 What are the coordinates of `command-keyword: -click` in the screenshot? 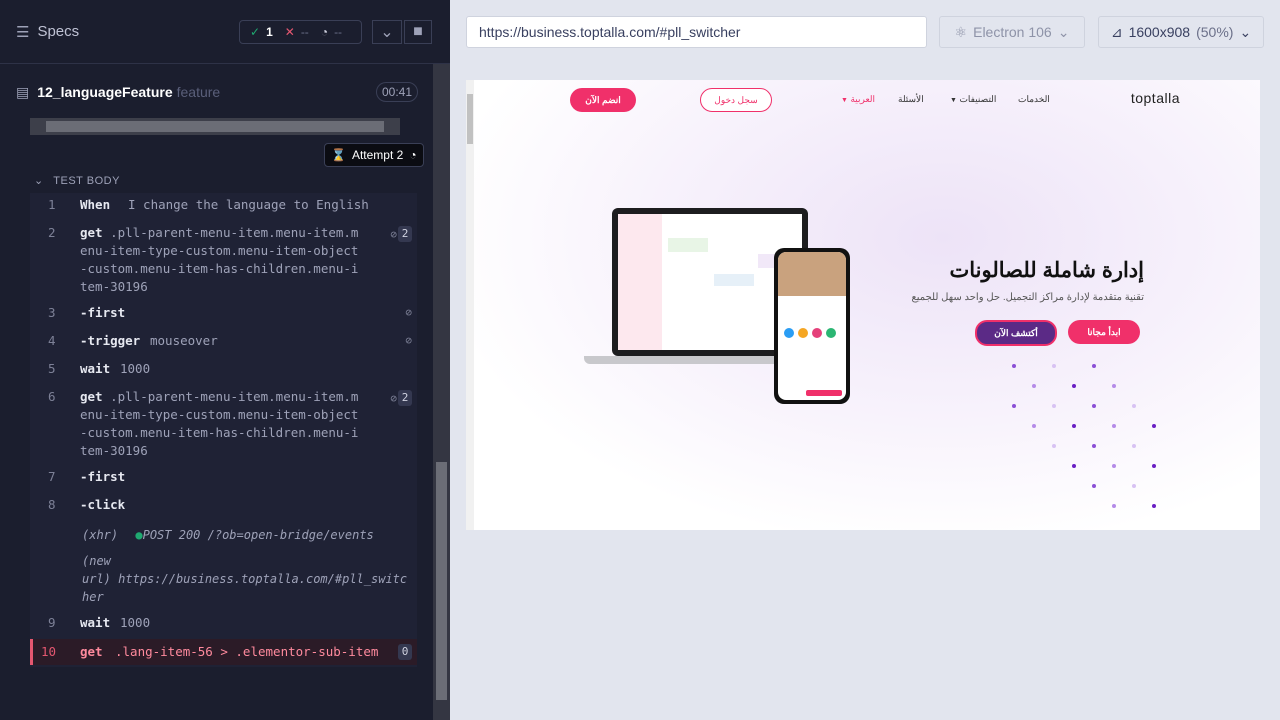 It's located at (103, 504).